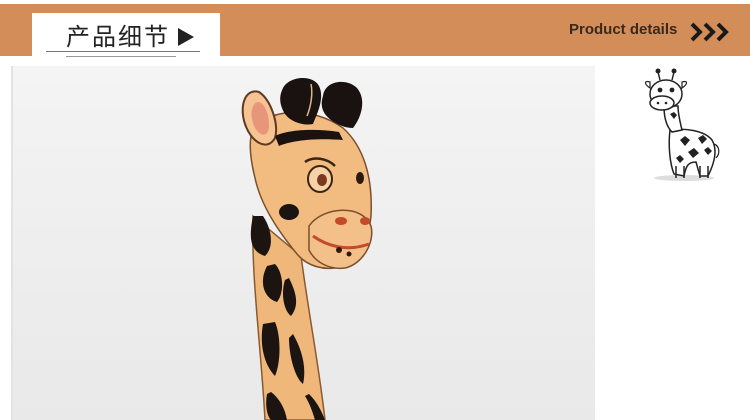 The width and height of the screenshot is (750, 420). What do you see at coordinates (123, 51) in the screenshot?
I see `tab-underline` at bounding box center [123, 51].